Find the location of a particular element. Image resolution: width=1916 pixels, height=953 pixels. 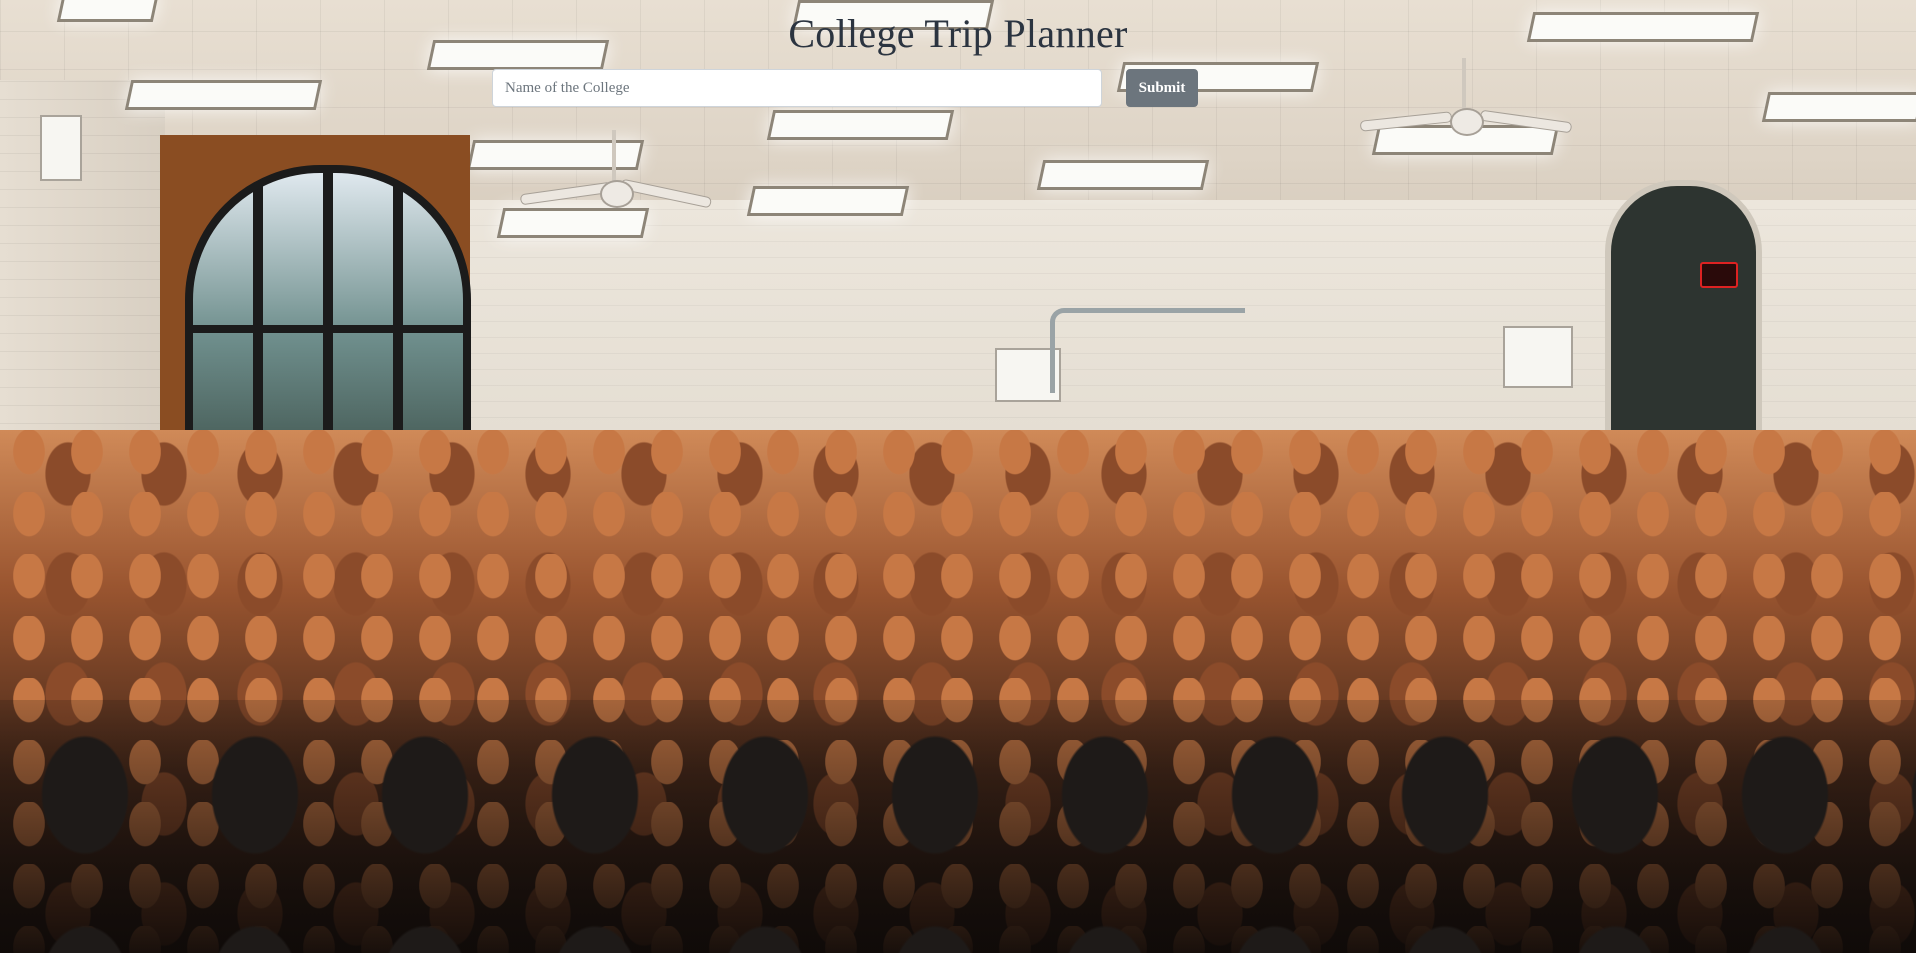

wall-pipe is located at coordinates (1147, 350).